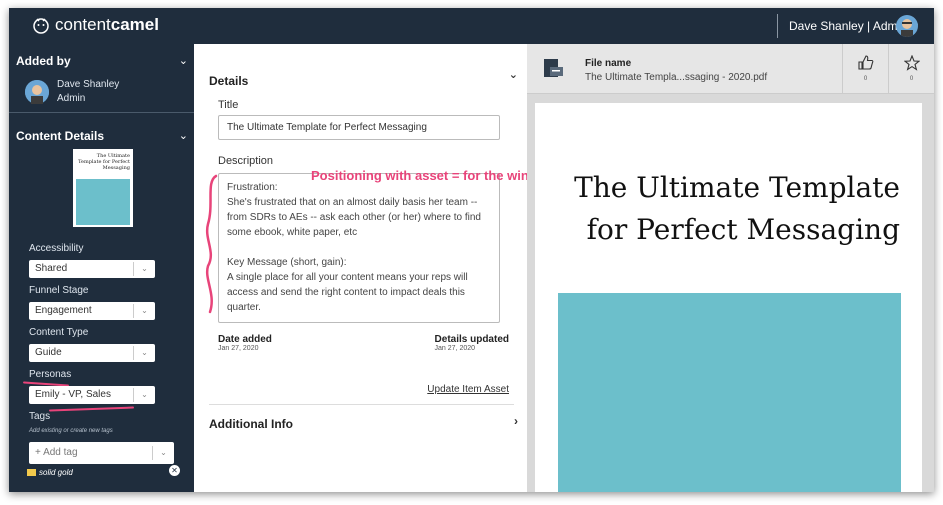  Describe the element at coordinates (471, 26) in the screenshot. I see `top-bar: contentcamel Dave Shanley | Admin ▼` at that location.